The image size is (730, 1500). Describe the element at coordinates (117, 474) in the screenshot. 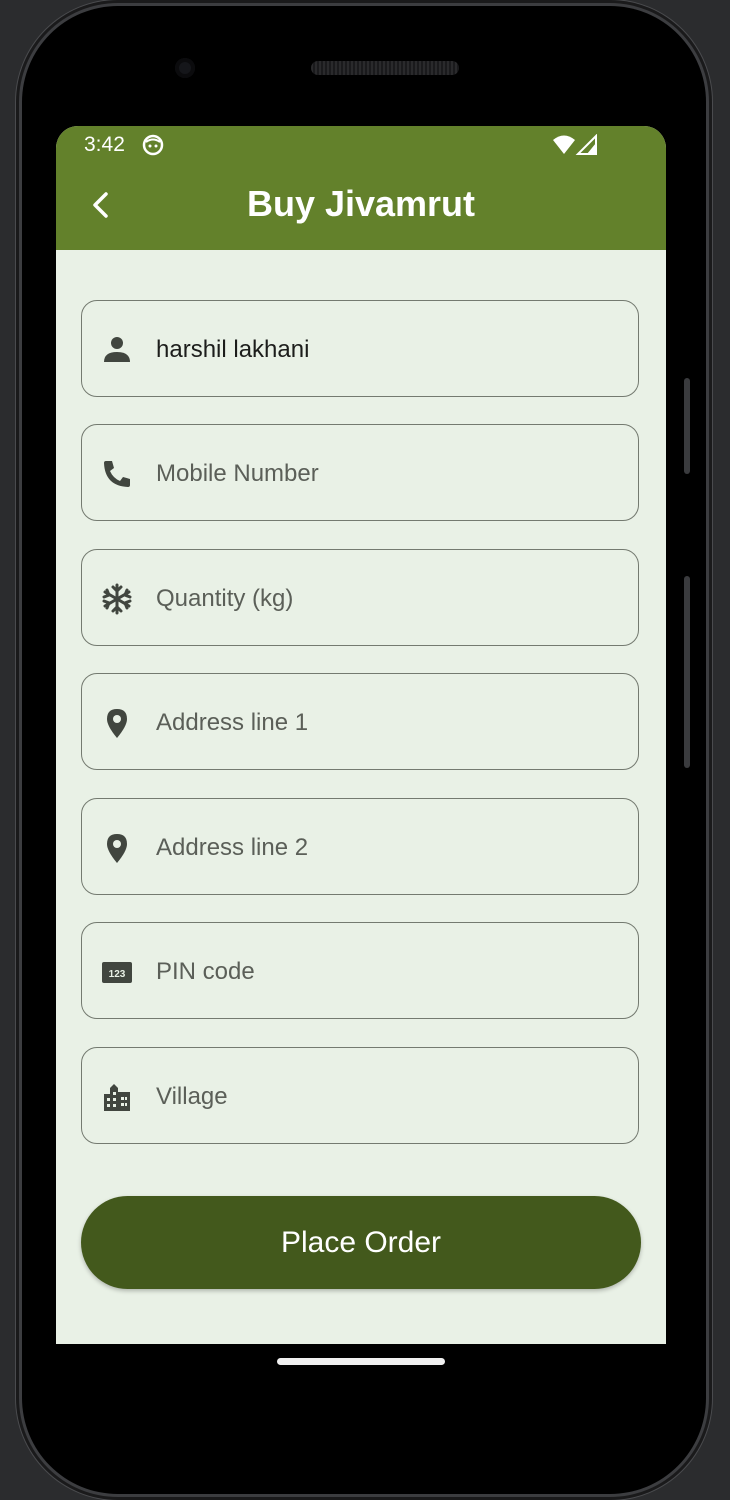

I see `phone-icon` at that location.